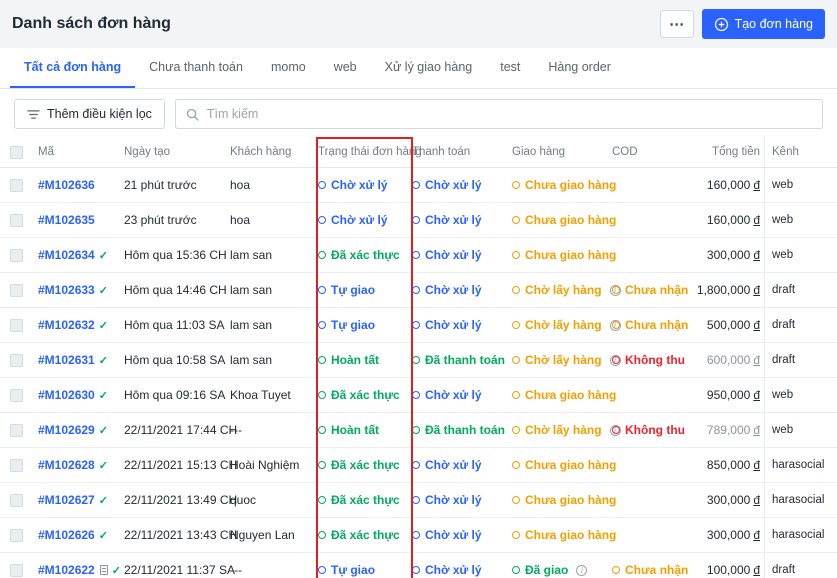  Describe the element at coordinates (66, 325) in the screenshot. I see `order-id-link: #M102632` at that location.